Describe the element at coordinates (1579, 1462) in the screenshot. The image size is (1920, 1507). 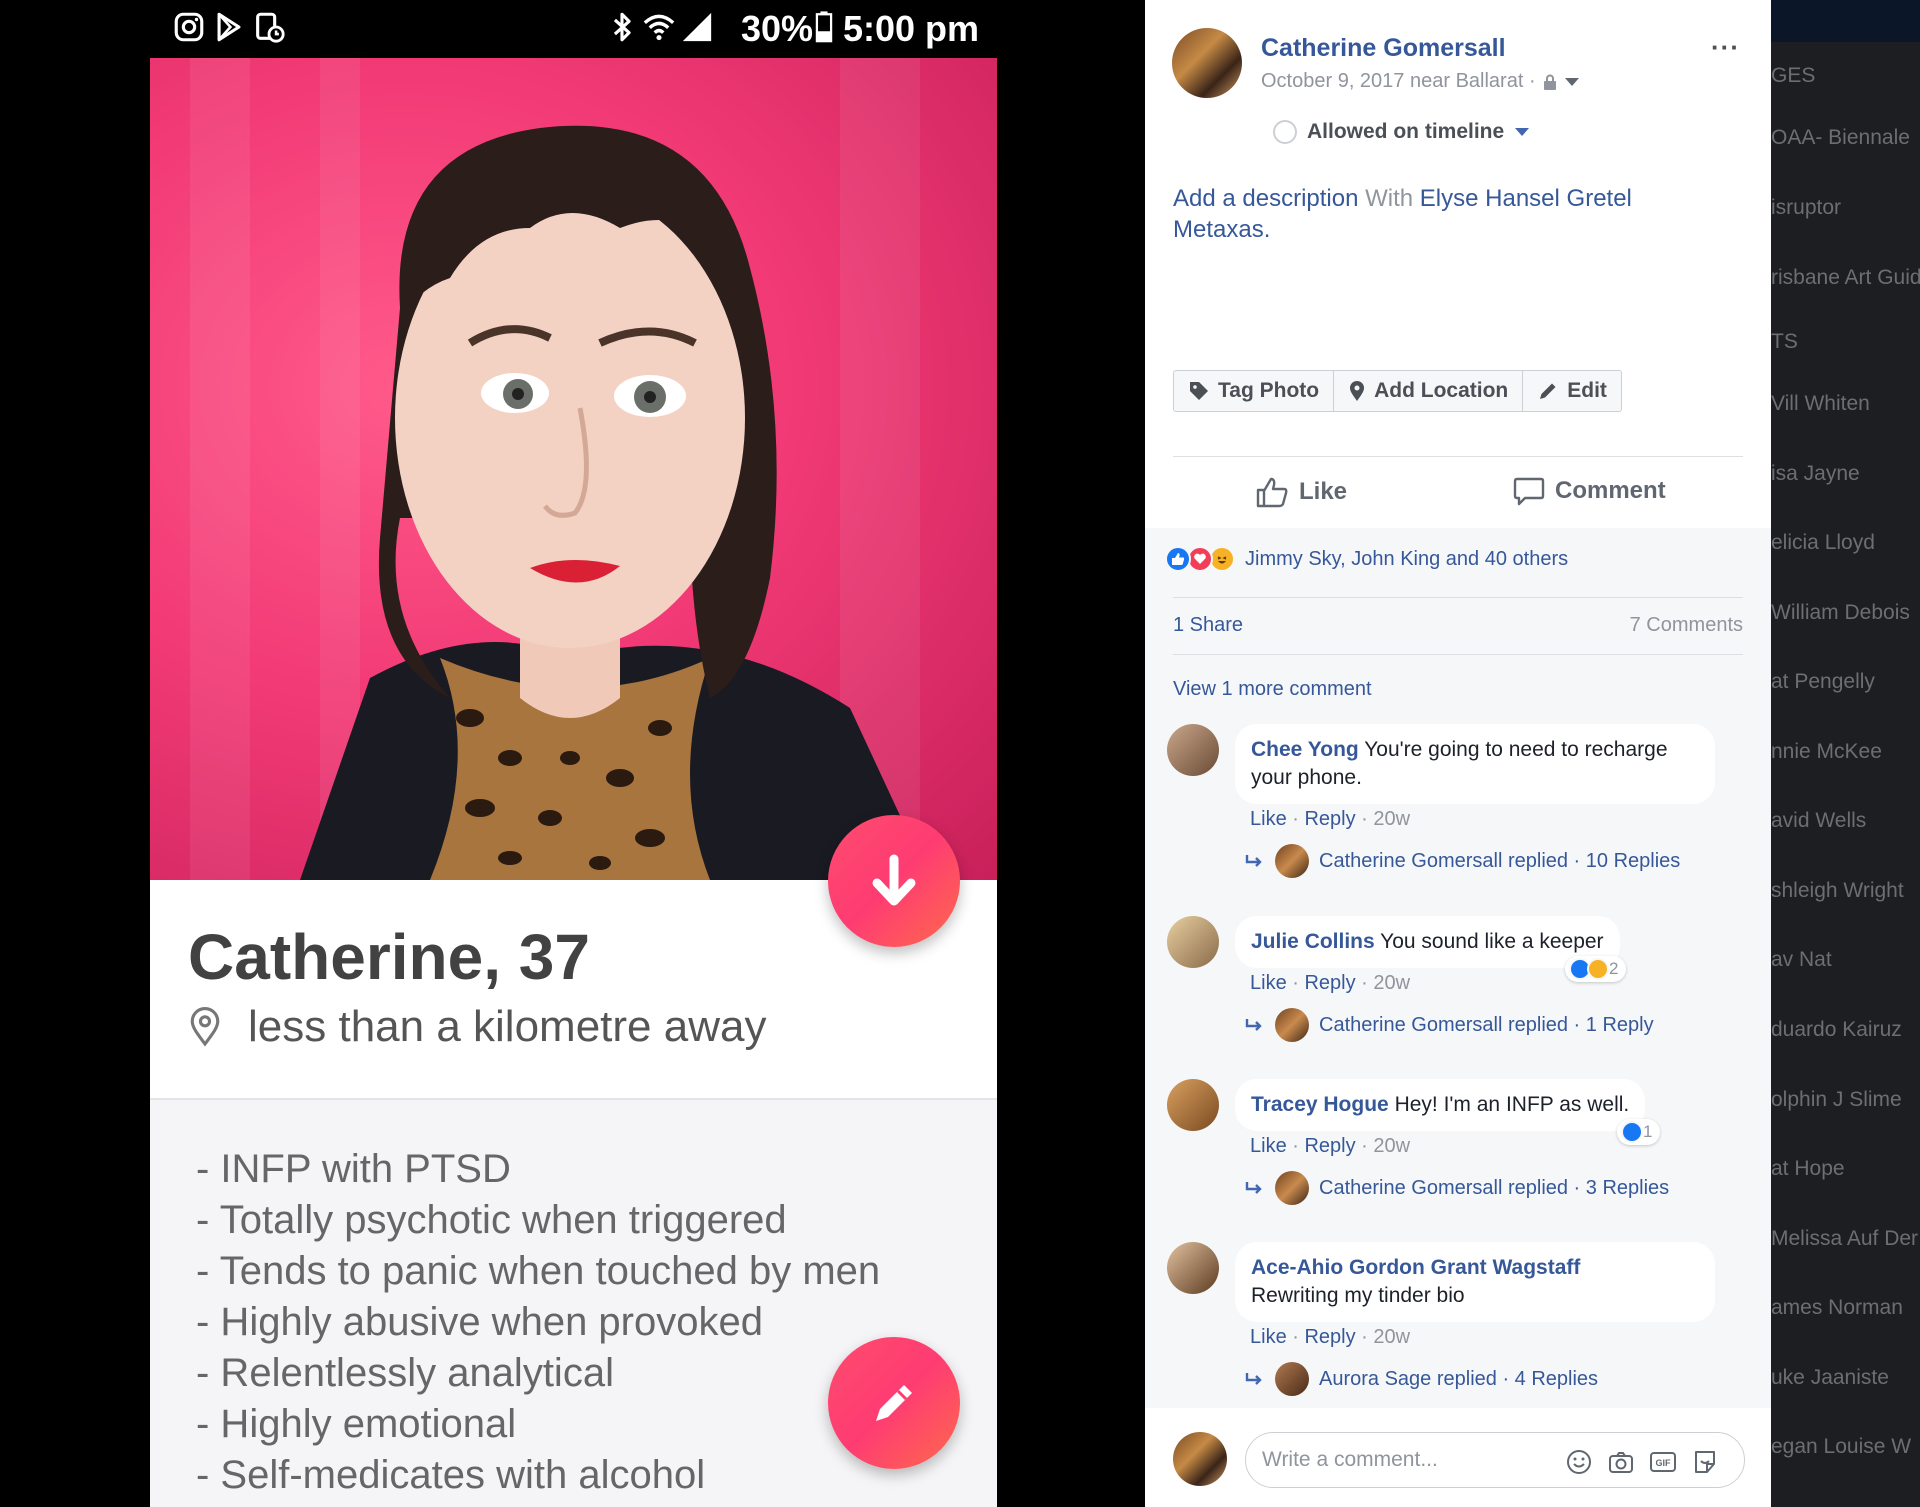
I see `emoji-icon` at that location.